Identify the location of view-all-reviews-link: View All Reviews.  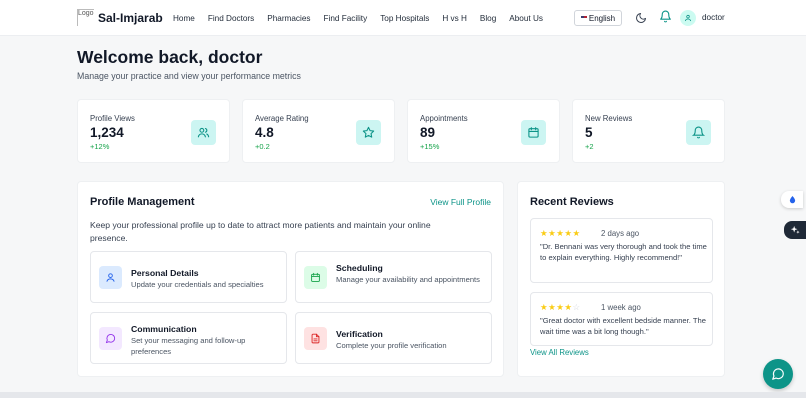
(559, 352).